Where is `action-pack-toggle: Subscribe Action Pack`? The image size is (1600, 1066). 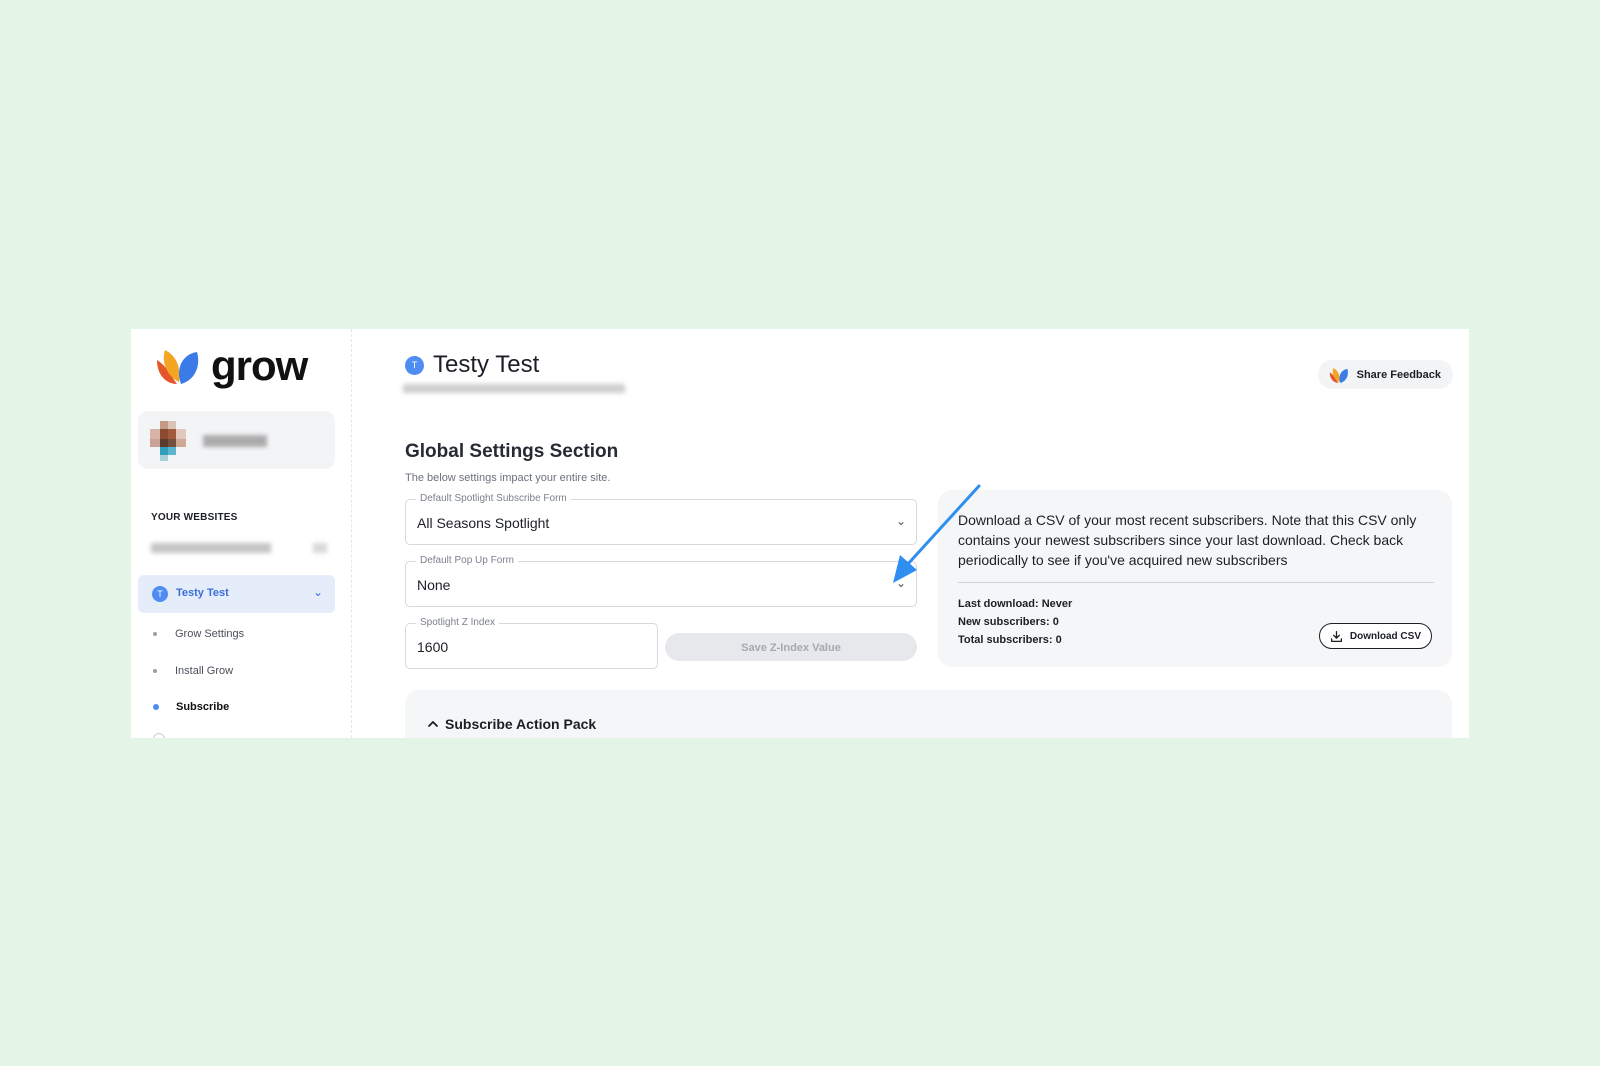 action-pack-toggle: Subscribe Action Pack is located at coordinates (511, 724).